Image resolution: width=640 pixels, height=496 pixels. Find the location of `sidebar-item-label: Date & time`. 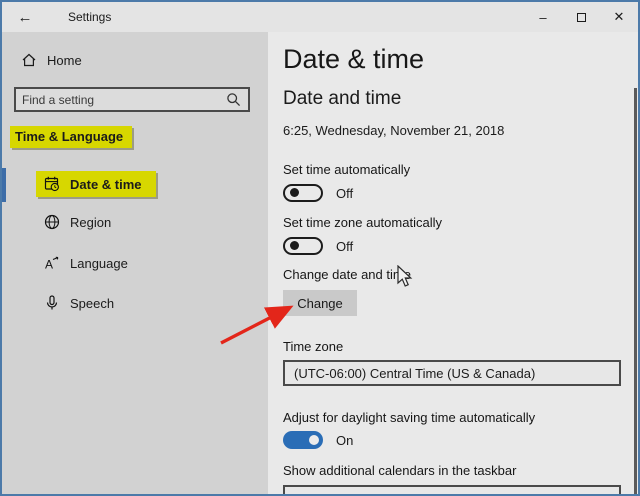

sidebar-item-label: Date & time is located at coordinates (106, 184).